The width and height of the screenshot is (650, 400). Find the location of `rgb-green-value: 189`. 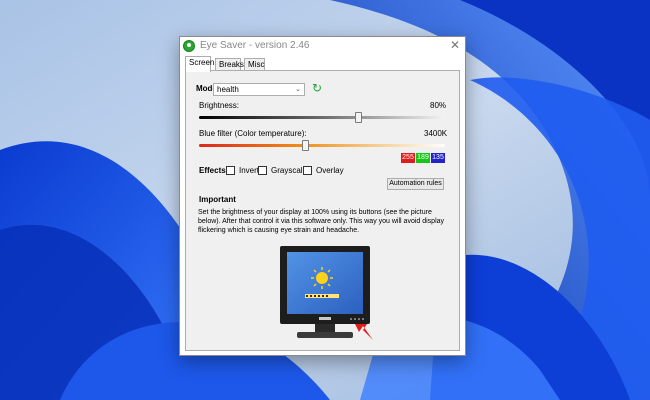

rgb-green-value: 189 is located at coordinates (423, 158).